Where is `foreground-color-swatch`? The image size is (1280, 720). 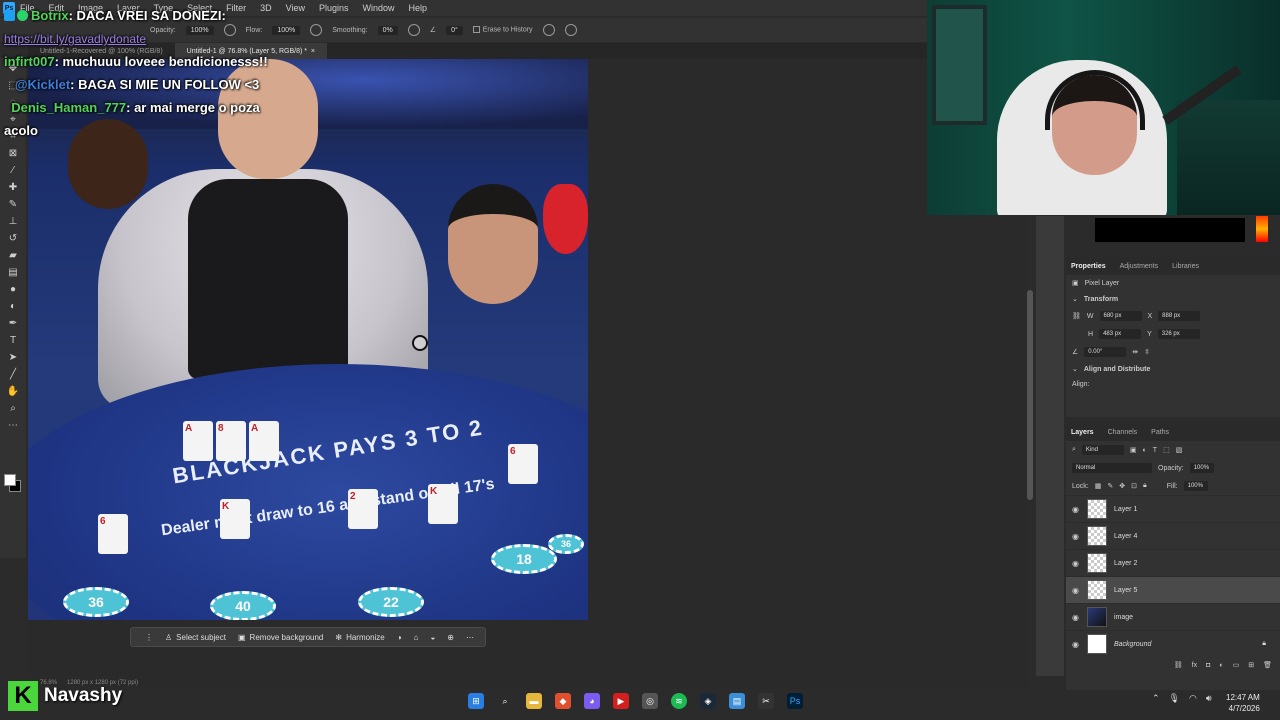
foreground-color-swatch is located at coordinates (10, 480).